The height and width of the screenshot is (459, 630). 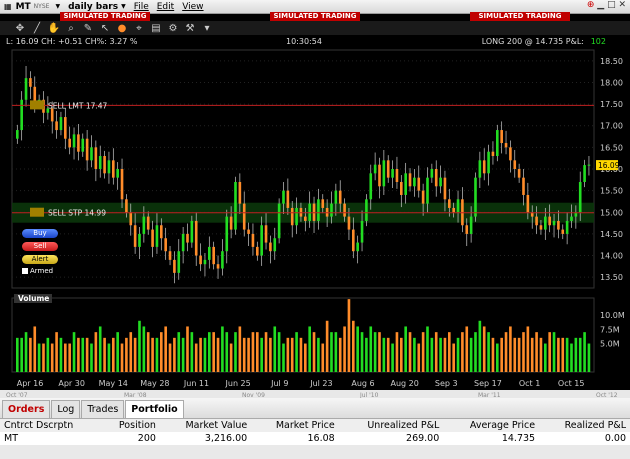 What do you see at coordinates (42, 271) in the screenshot?
I see `armed-label: Armed` at bounding box center [42, 271].